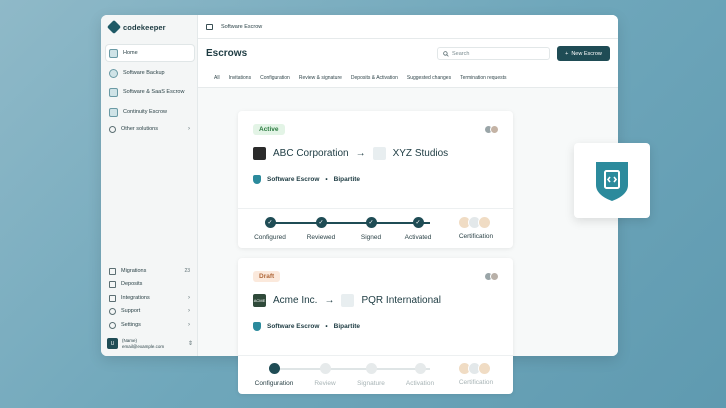  I want to click on new-escrow-label: New Escrow, so click(586, 53).